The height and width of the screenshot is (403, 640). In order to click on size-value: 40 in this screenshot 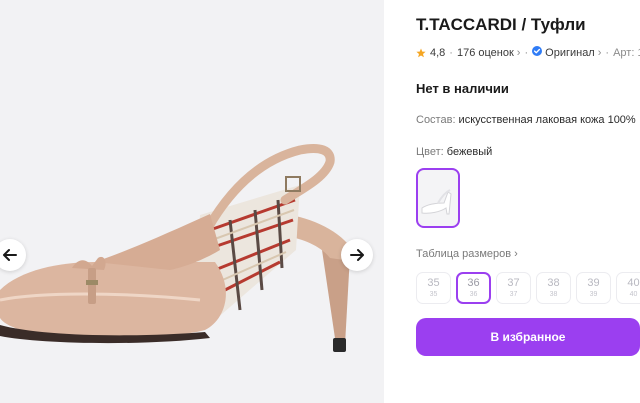, I will do `click(633, 283)`.